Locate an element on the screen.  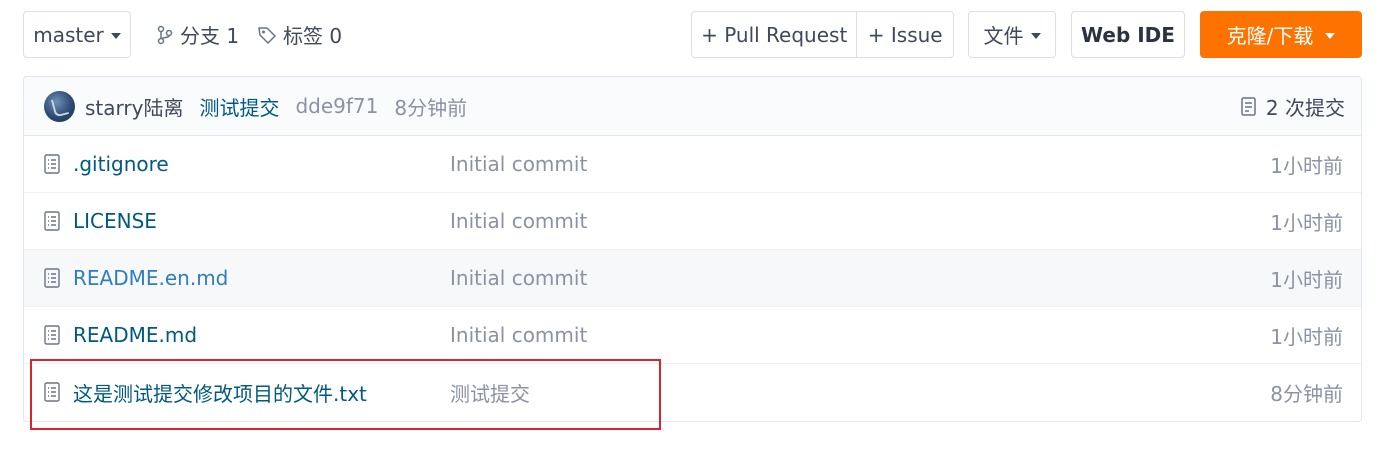
new-issue-label: + Issue is located at coordinates (905, 34).